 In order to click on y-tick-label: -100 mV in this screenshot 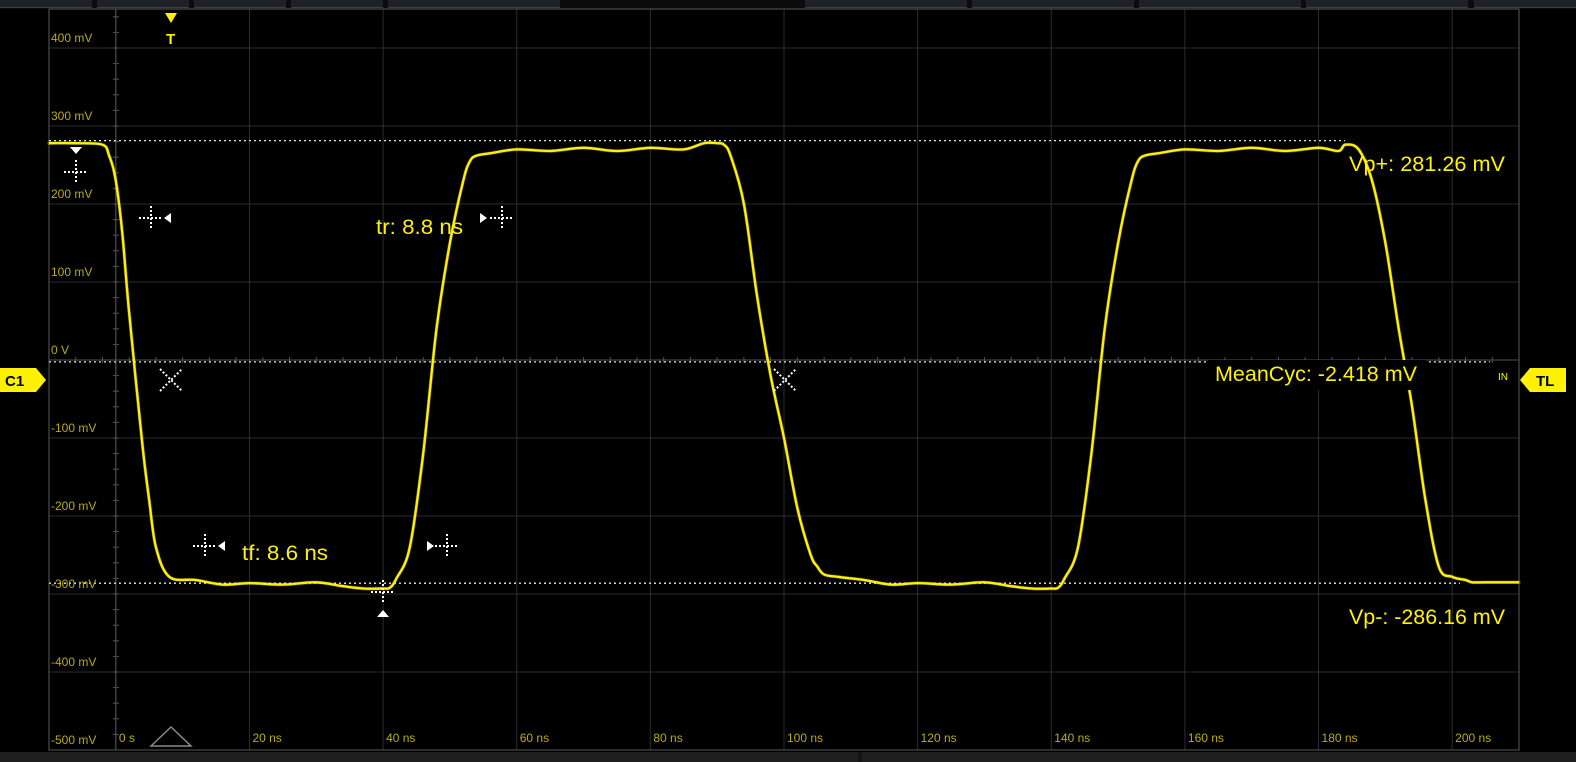, I will do `click(73, 428)`.